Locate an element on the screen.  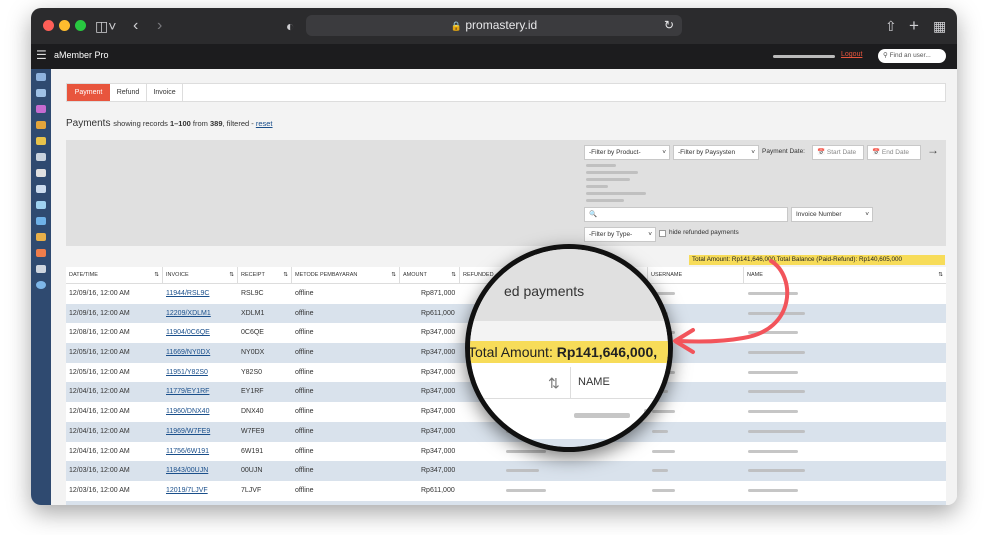
cell-invoice: 11951/Y82S0 is located at coordinates (187, 373).